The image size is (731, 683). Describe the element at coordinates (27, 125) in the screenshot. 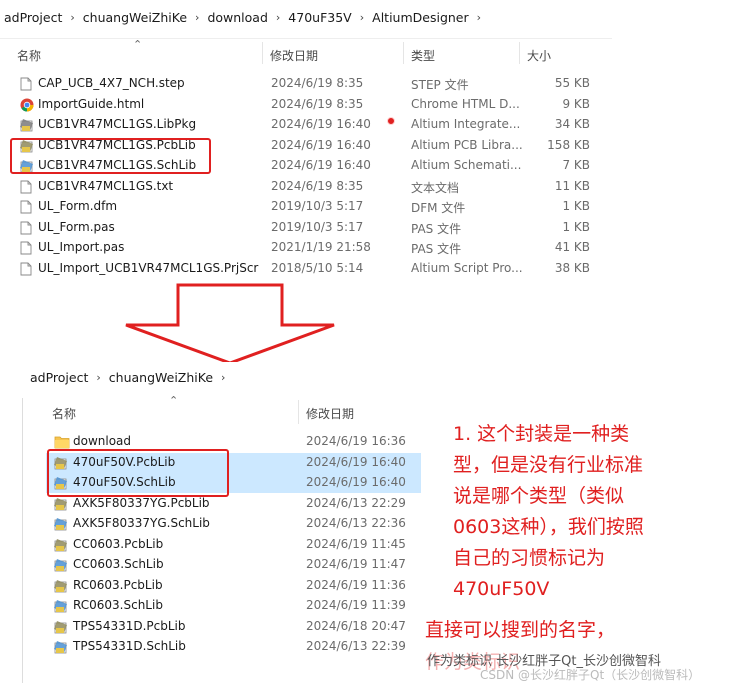

I see `libpkg-file-icon` at that location.